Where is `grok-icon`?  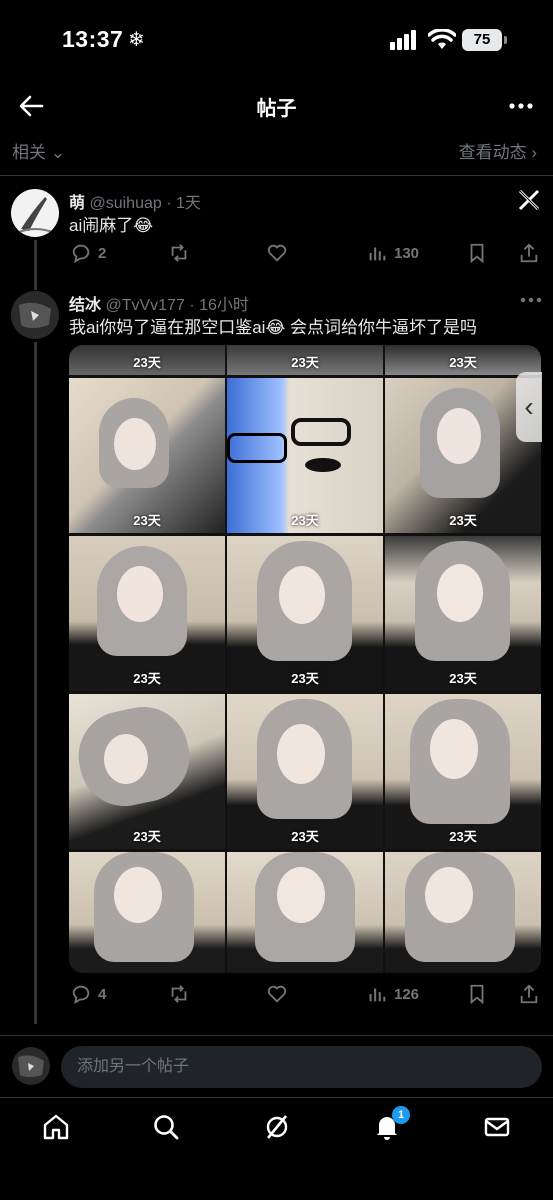 grok-icon is located at coordinates (277, 1127).